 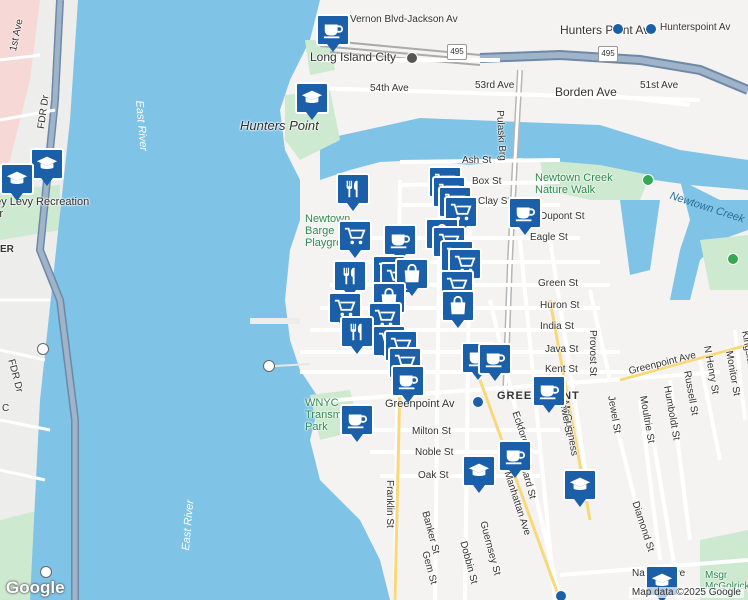 I want to click on street-label-hunterspoint-av: Hunterspoint Av, so click(x=695, y=27).